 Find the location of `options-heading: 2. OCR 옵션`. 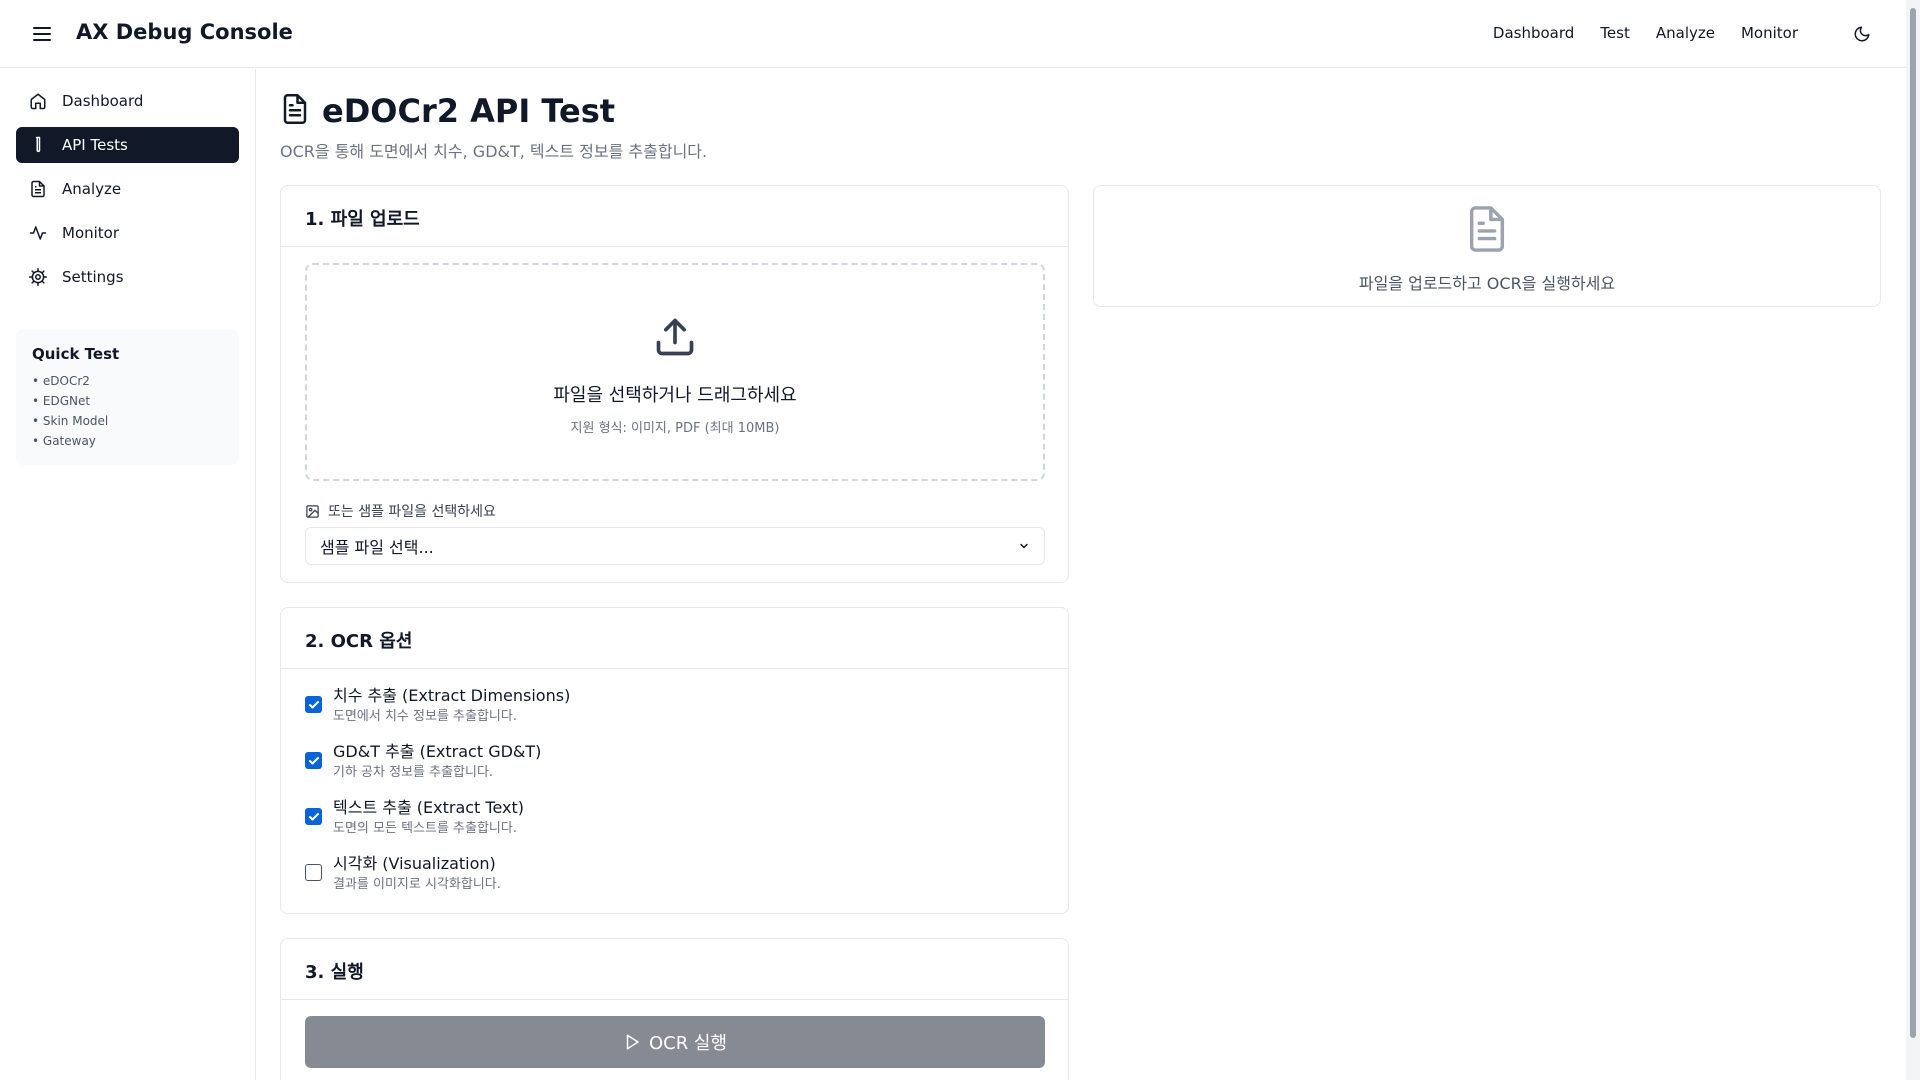

options-heading: 2. OCR 옵션 is located at coordinates (674, 638).